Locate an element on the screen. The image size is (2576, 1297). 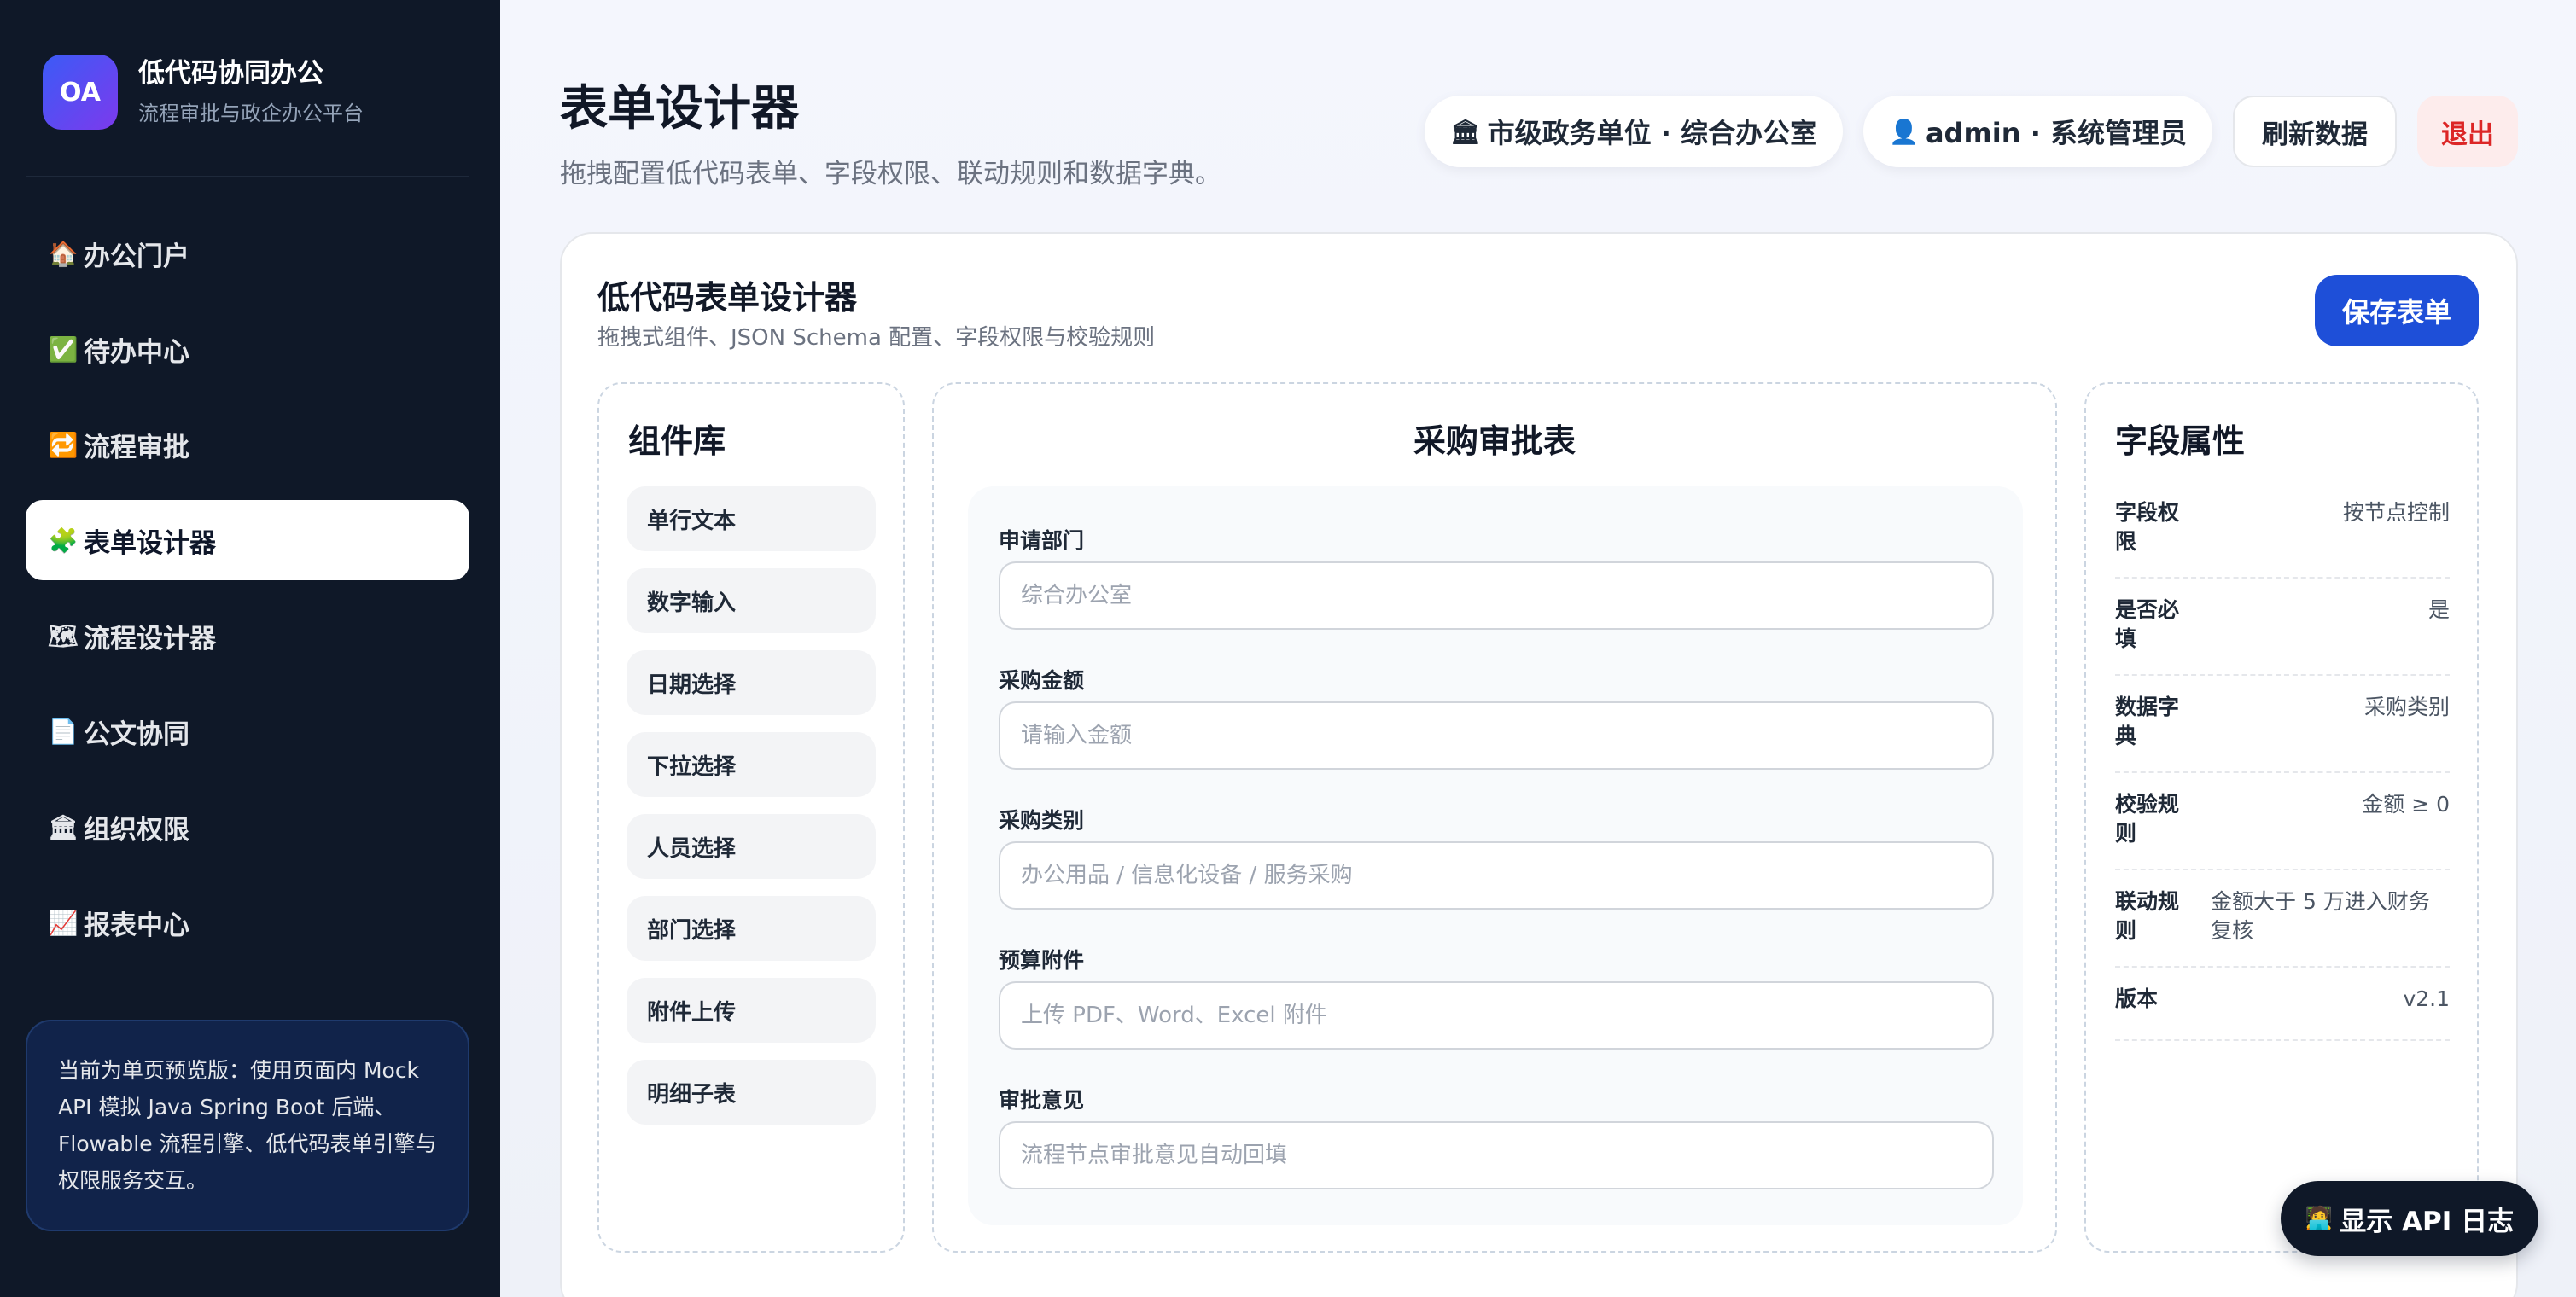
form-field: 申请部门 is located at coordinates (1496, 576).